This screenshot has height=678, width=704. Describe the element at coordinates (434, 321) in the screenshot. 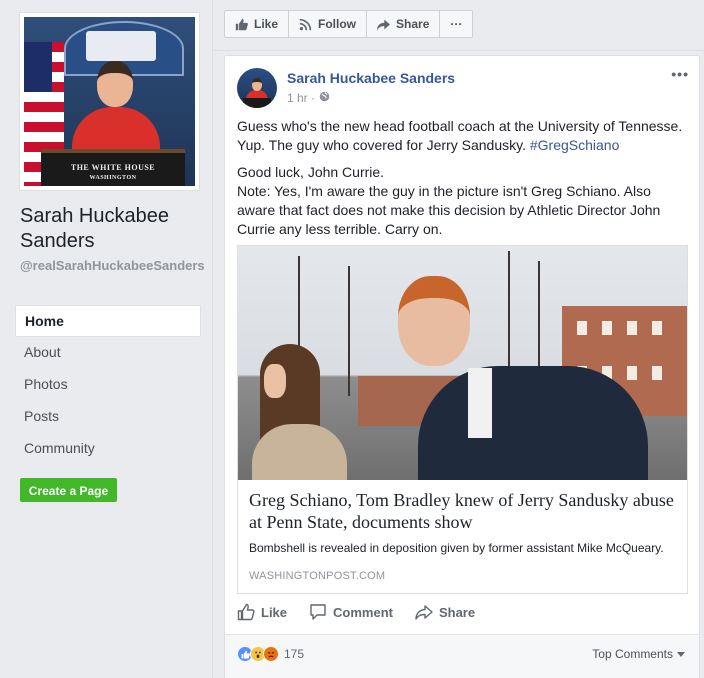

I see `man-head` at that location.